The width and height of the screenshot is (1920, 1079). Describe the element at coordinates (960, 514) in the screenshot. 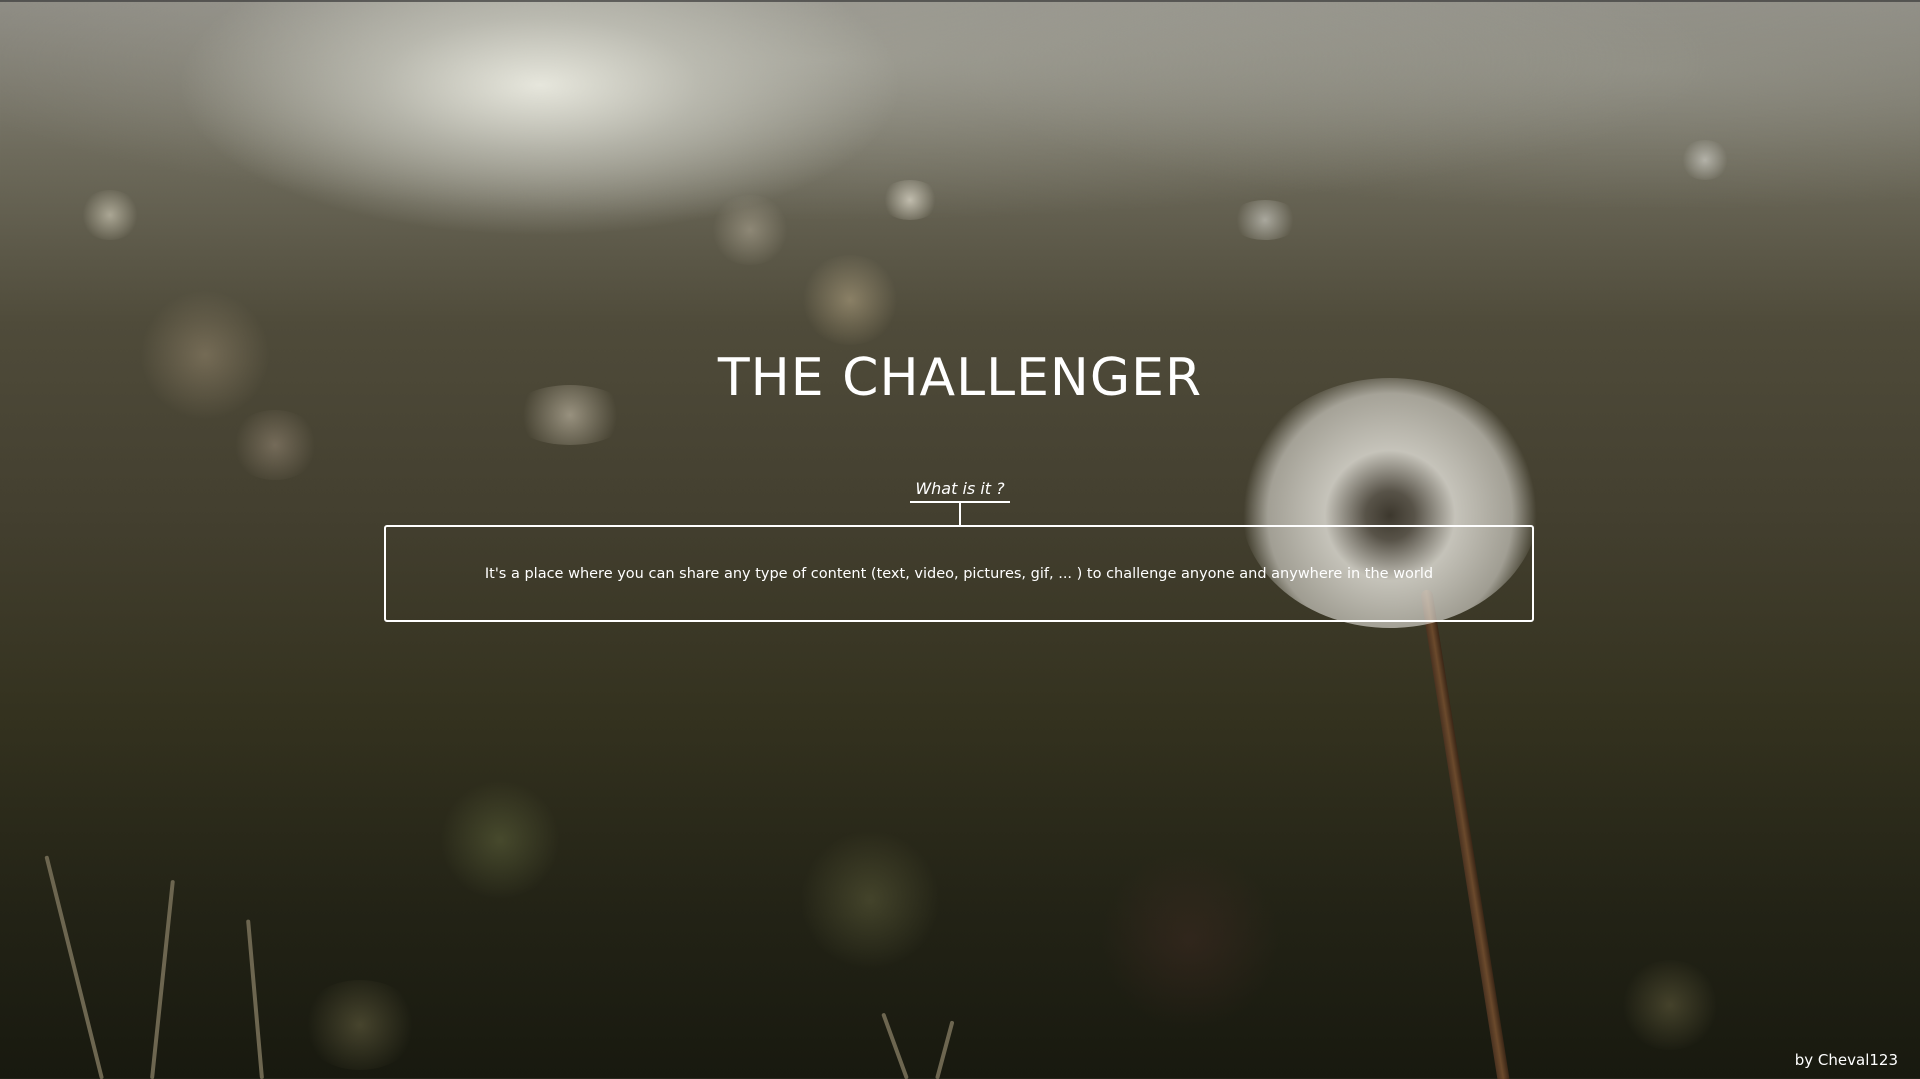

I see `connector-line` at that location.